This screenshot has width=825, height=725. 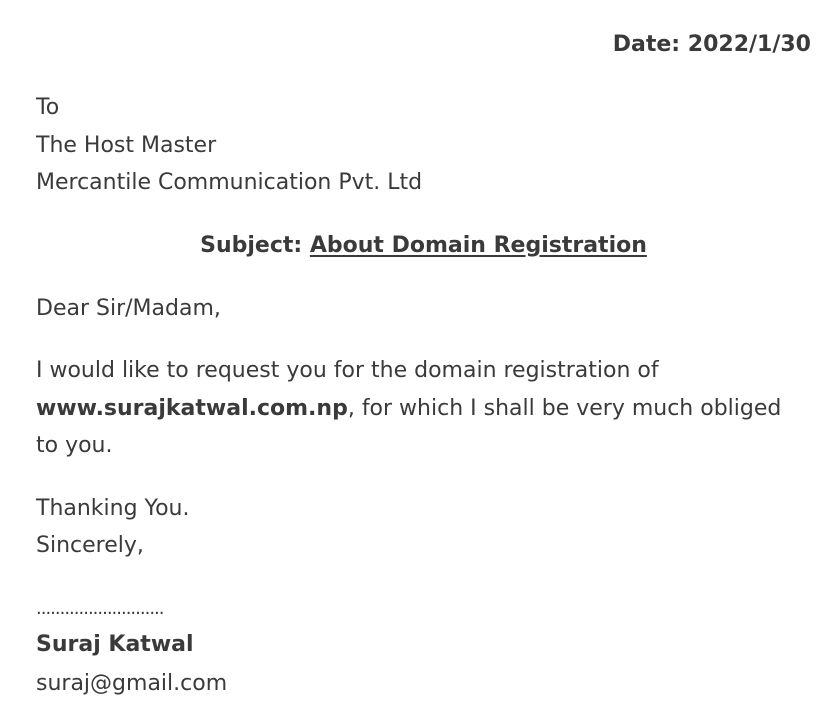 What do you see at coordinates (128, 308) in the screenshot?
I see `salutation: Dear Sir/Madam,` at bounding box center [128, 308].